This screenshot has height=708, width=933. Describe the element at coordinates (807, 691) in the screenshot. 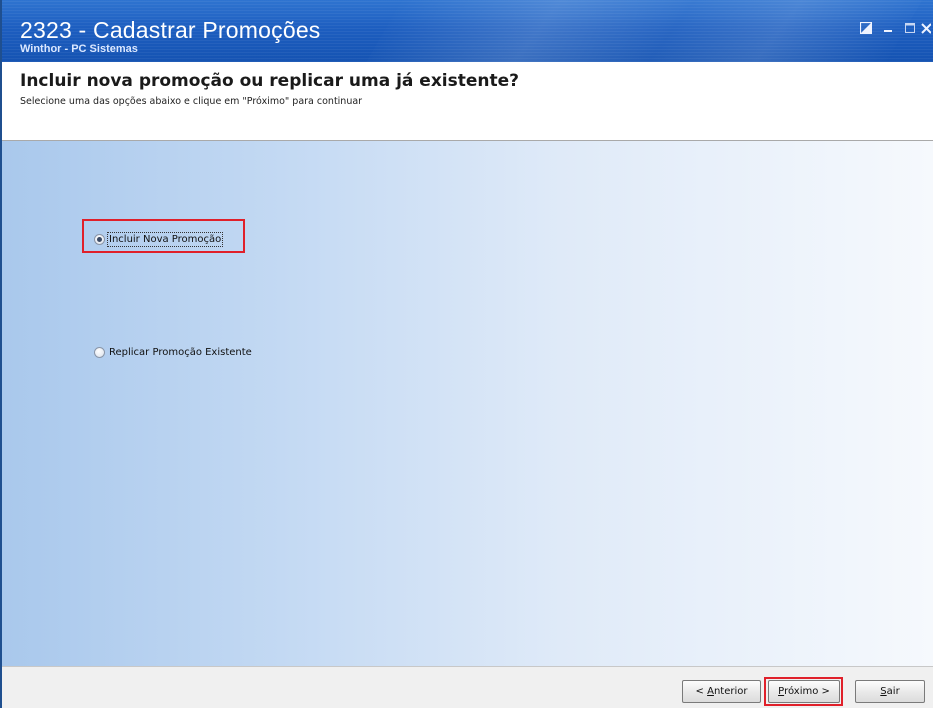

I see `next-button-rest: róximo >` at that location.